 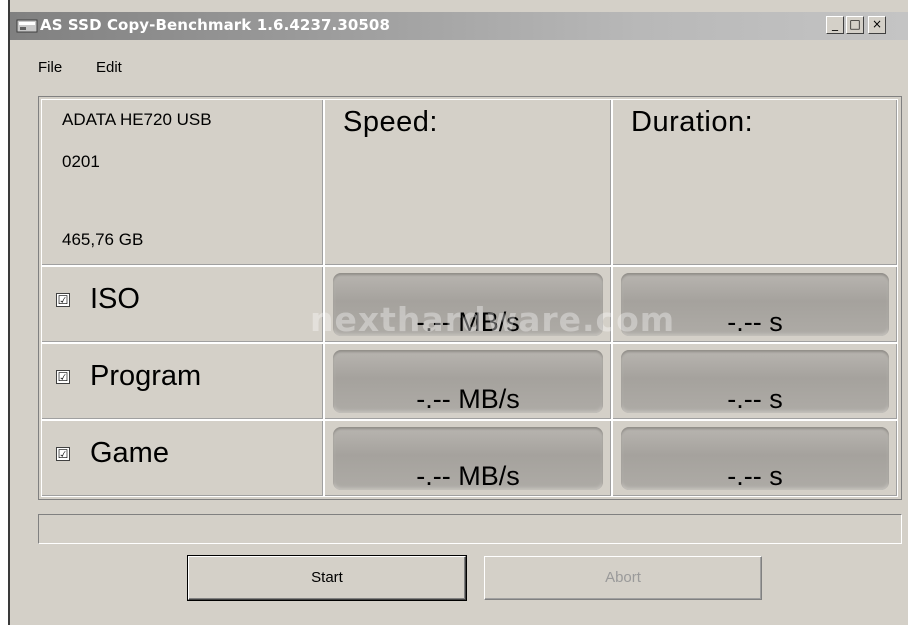 What do you see at coordinates (468, 399) in the screenshot?
I see `program-speed-value: -.-- MB/s` at bounding box center [468, 399].